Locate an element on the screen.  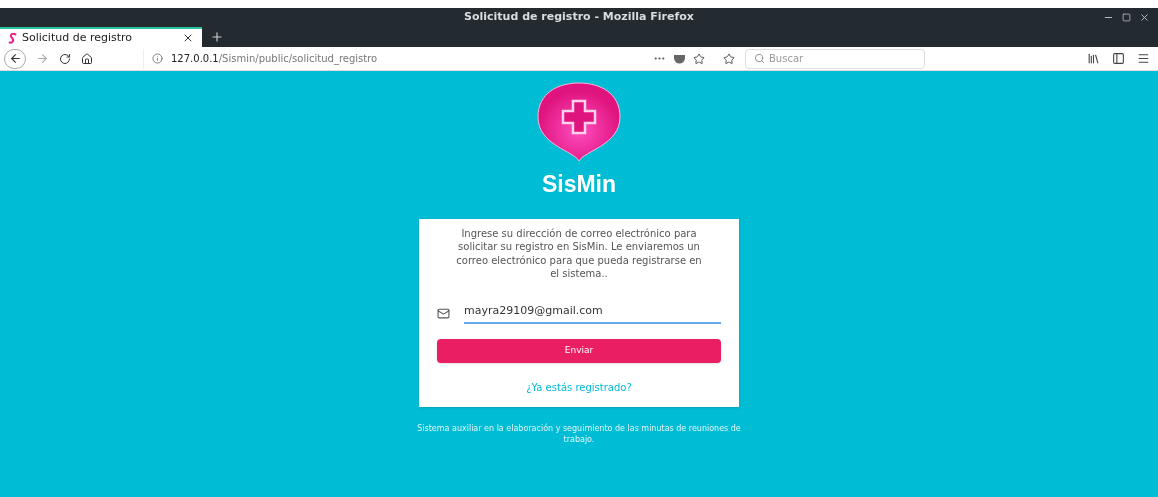
back-arrow-icon is located at coordinates (15, 58).